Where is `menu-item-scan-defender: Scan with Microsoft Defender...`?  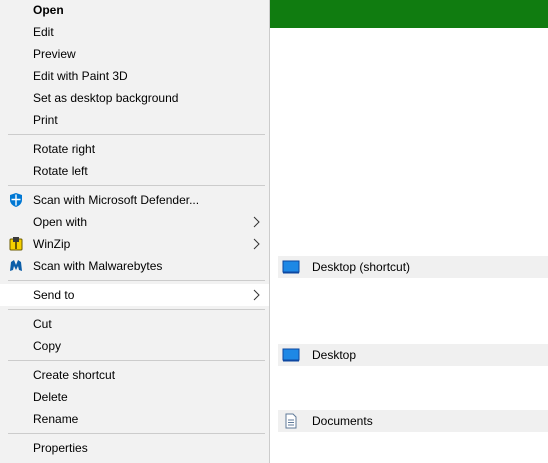
menu-item-scan-defender: Scan with Microsoft Defender... is located at coordinates (134, 200).